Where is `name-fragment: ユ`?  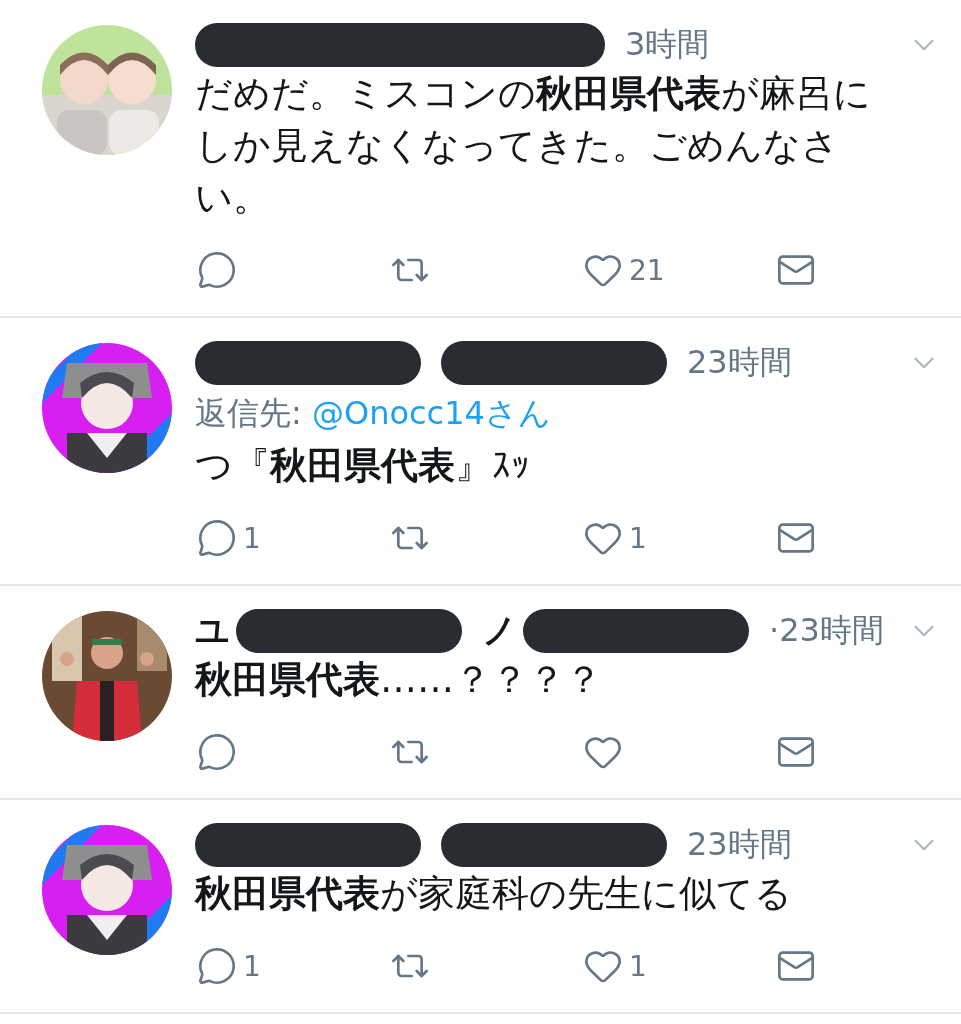
name-fragment: ユ is located at coordinates (212, 630).